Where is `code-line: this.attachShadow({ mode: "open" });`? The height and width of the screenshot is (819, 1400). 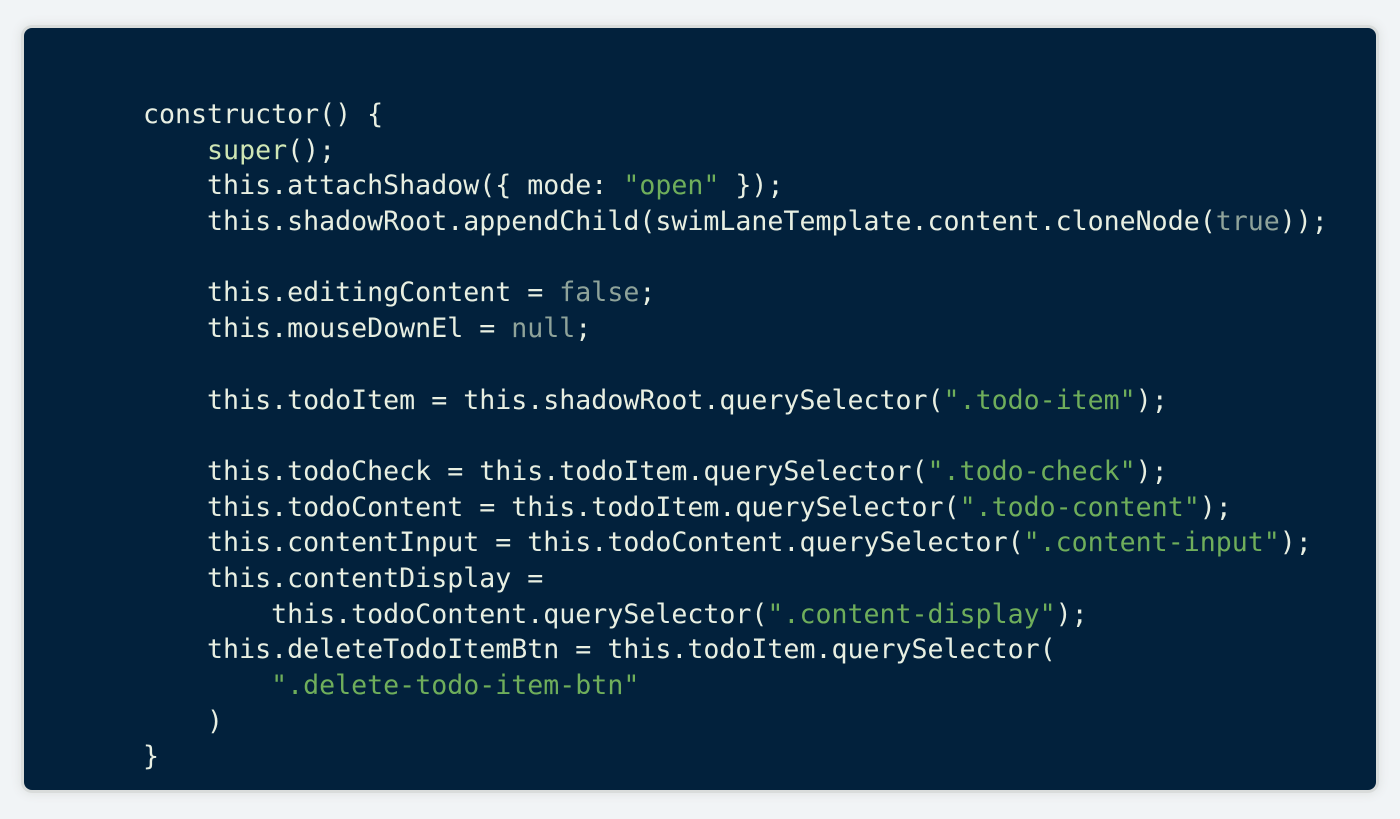
code-line: this.attachShadow({ mode: "open" }); is located at coordinates (735, 186).